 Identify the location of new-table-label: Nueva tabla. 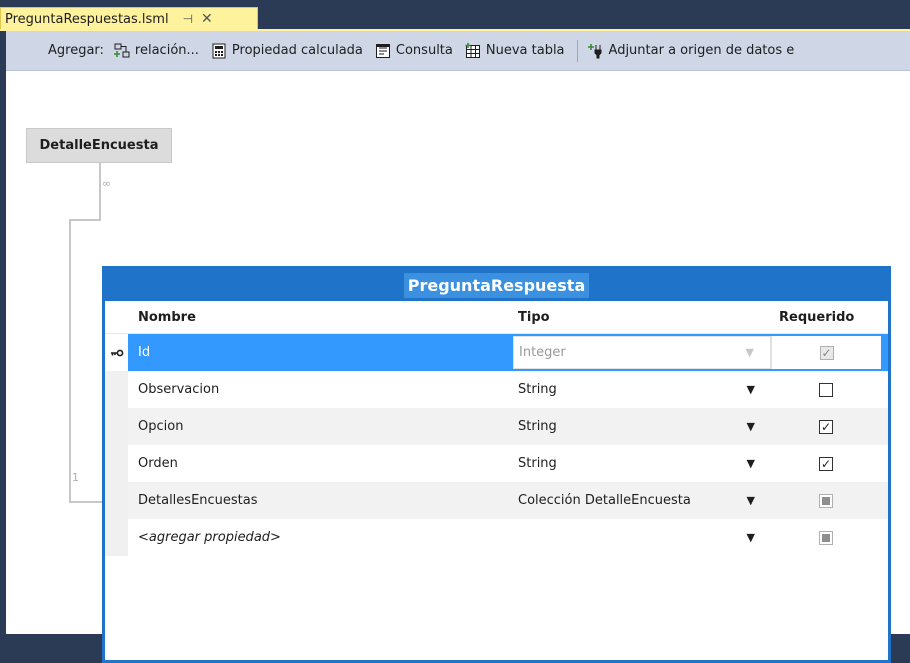
(525, 50).